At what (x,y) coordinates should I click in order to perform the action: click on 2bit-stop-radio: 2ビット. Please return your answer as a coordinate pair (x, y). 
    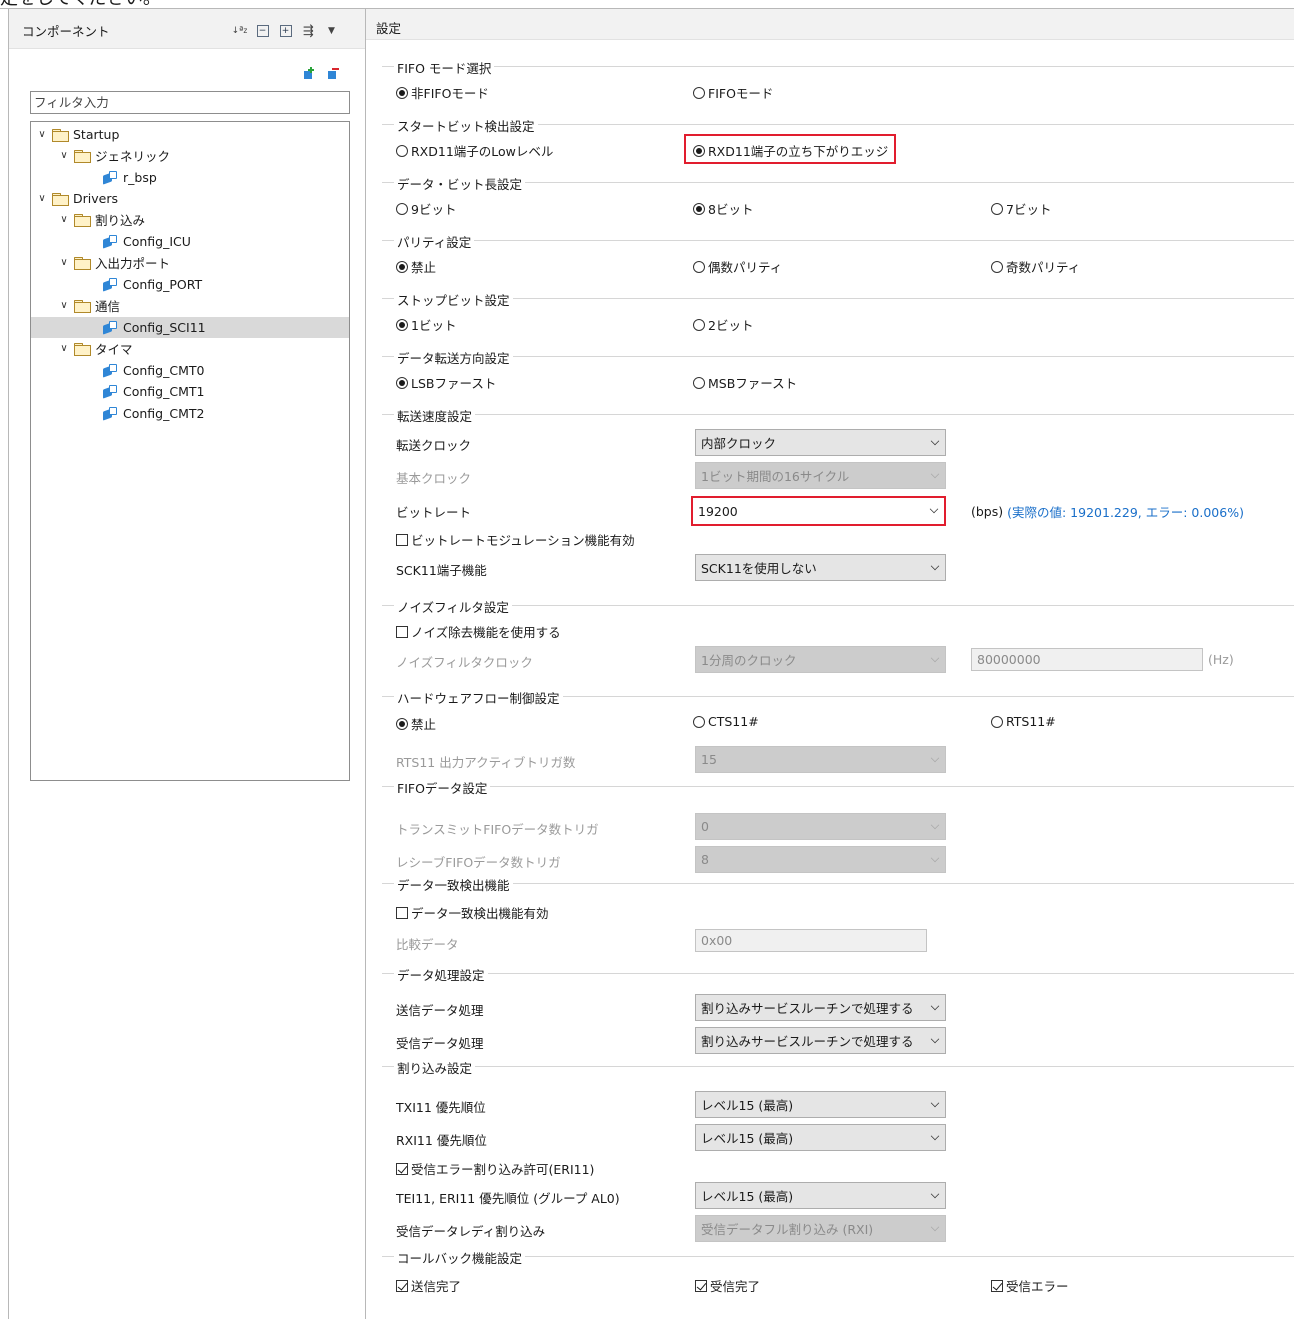
    Looking at the image, I should click on (723, 324).